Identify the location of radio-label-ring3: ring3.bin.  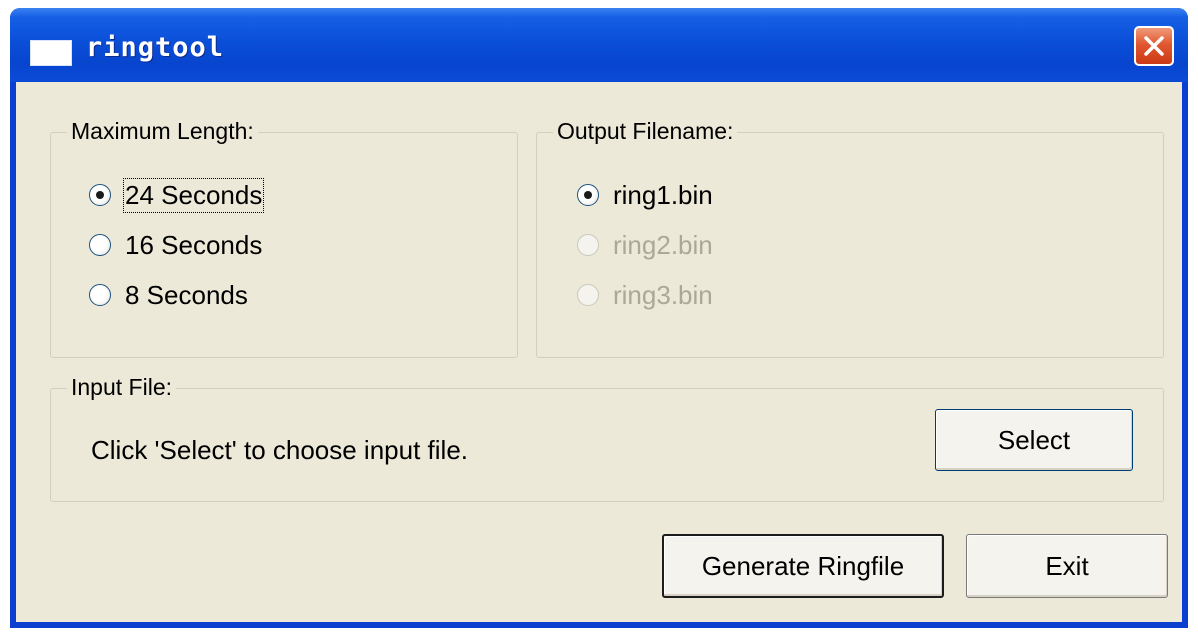
(663, 294).